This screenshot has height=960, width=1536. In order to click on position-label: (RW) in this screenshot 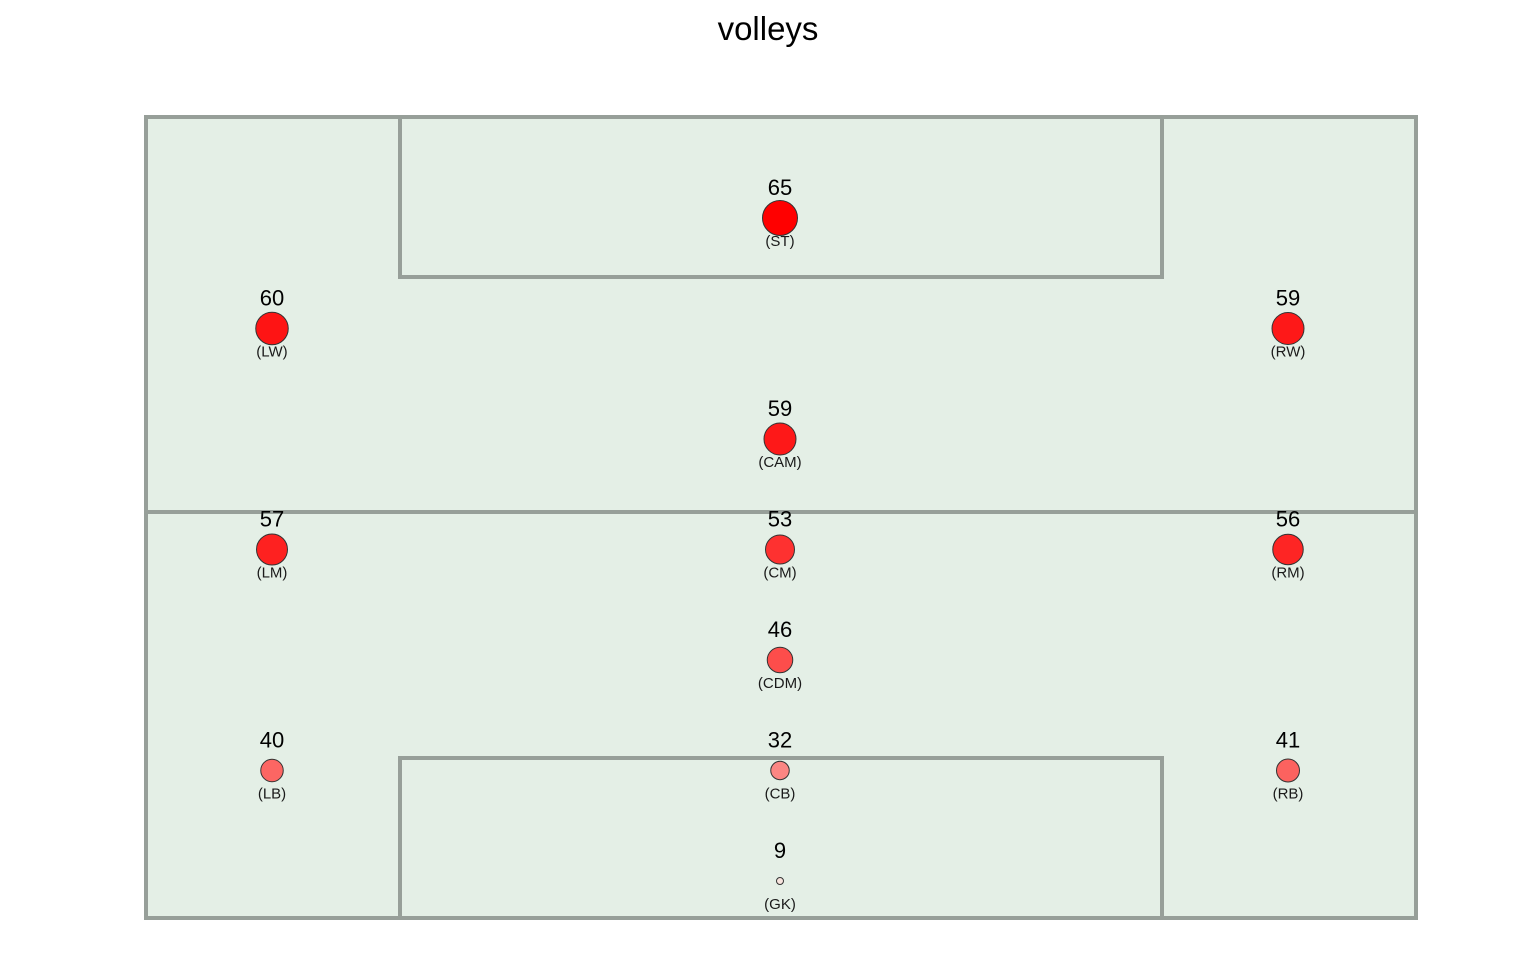, I will do `click(1288, 352)`.